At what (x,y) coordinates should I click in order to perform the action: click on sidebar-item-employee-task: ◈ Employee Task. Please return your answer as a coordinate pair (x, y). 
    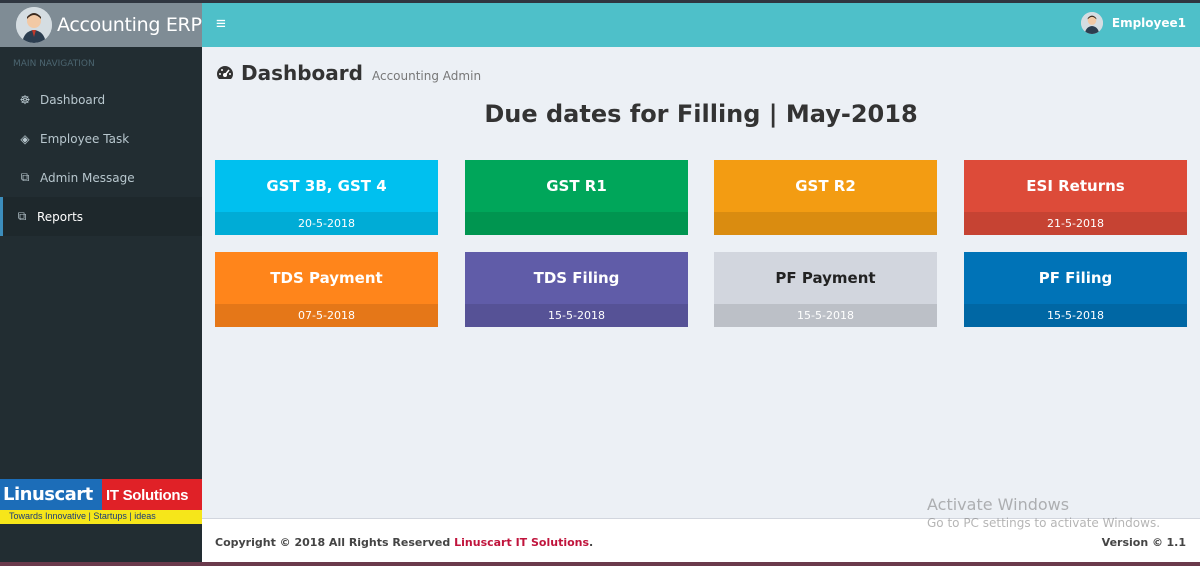
    Looking at the image, I should click on (101, 138).